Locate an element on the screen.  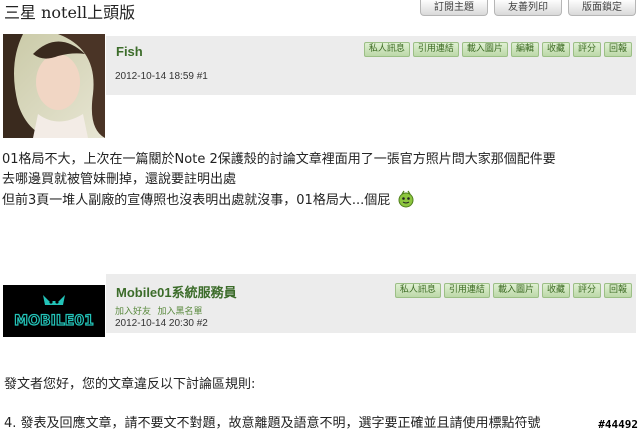
avatar-photo is located at coordinates (54, 86).